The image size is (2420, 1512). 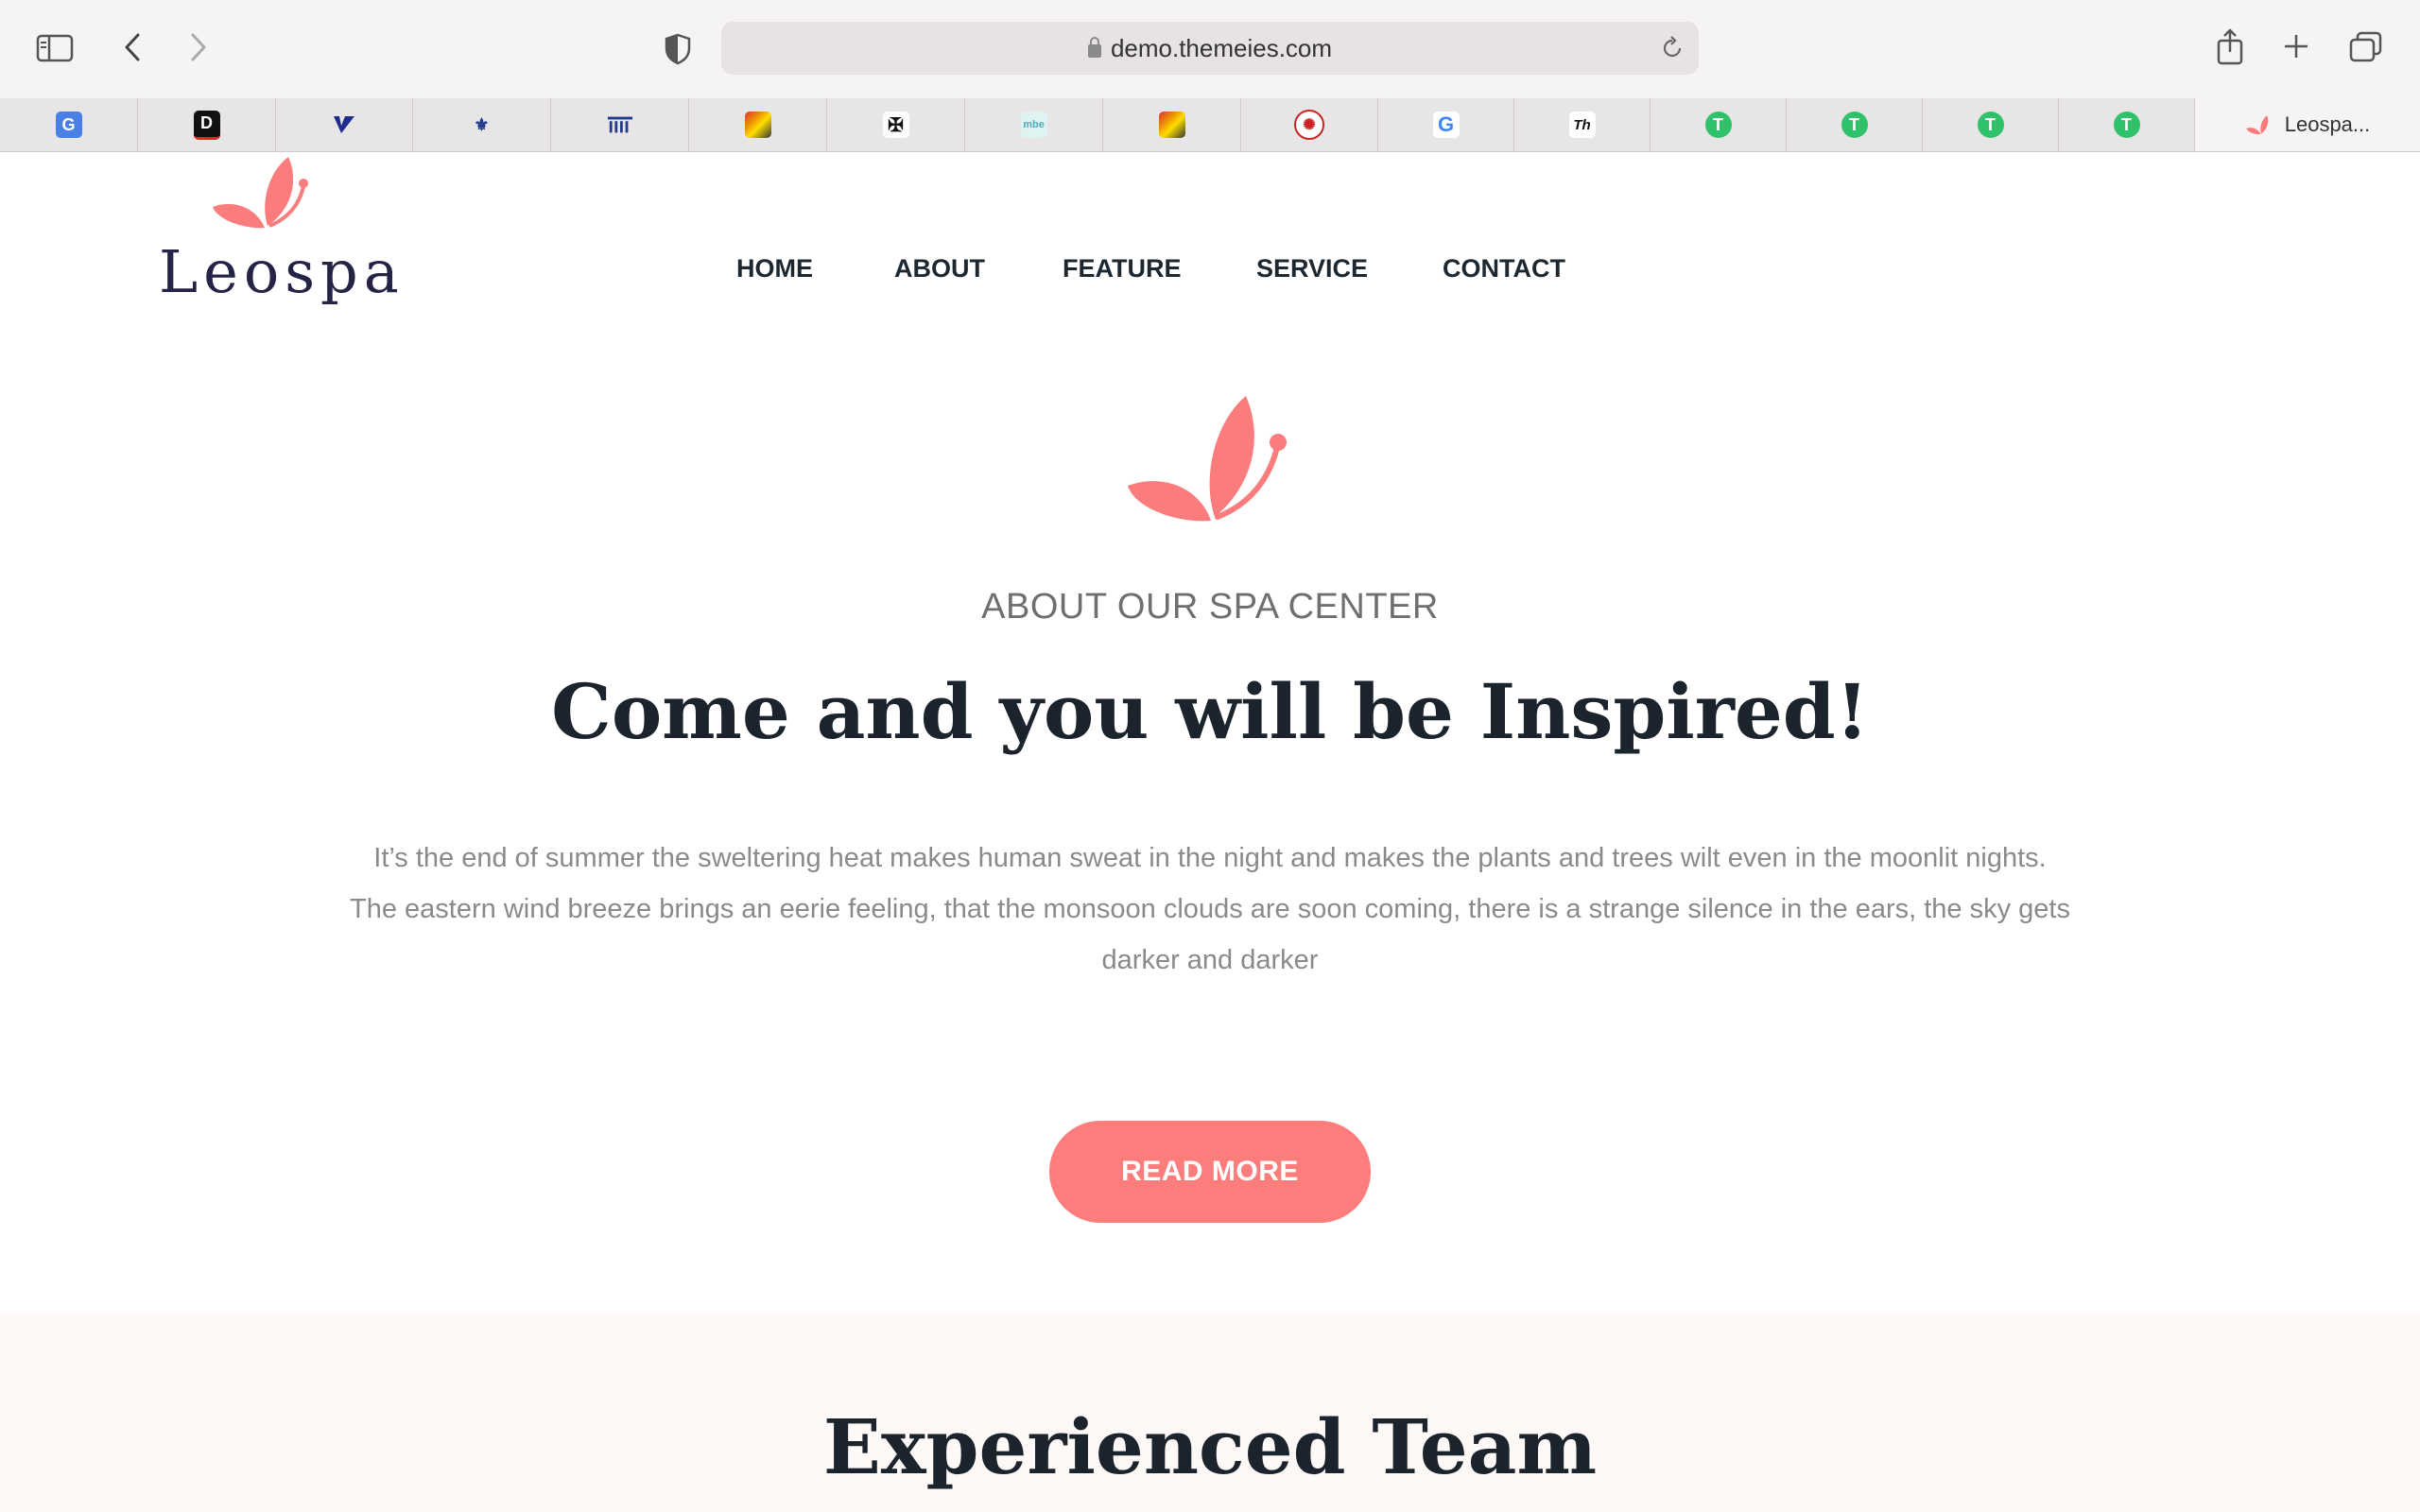 I want to click on fleur-icon: ⚜, so click(x=482, y=124).